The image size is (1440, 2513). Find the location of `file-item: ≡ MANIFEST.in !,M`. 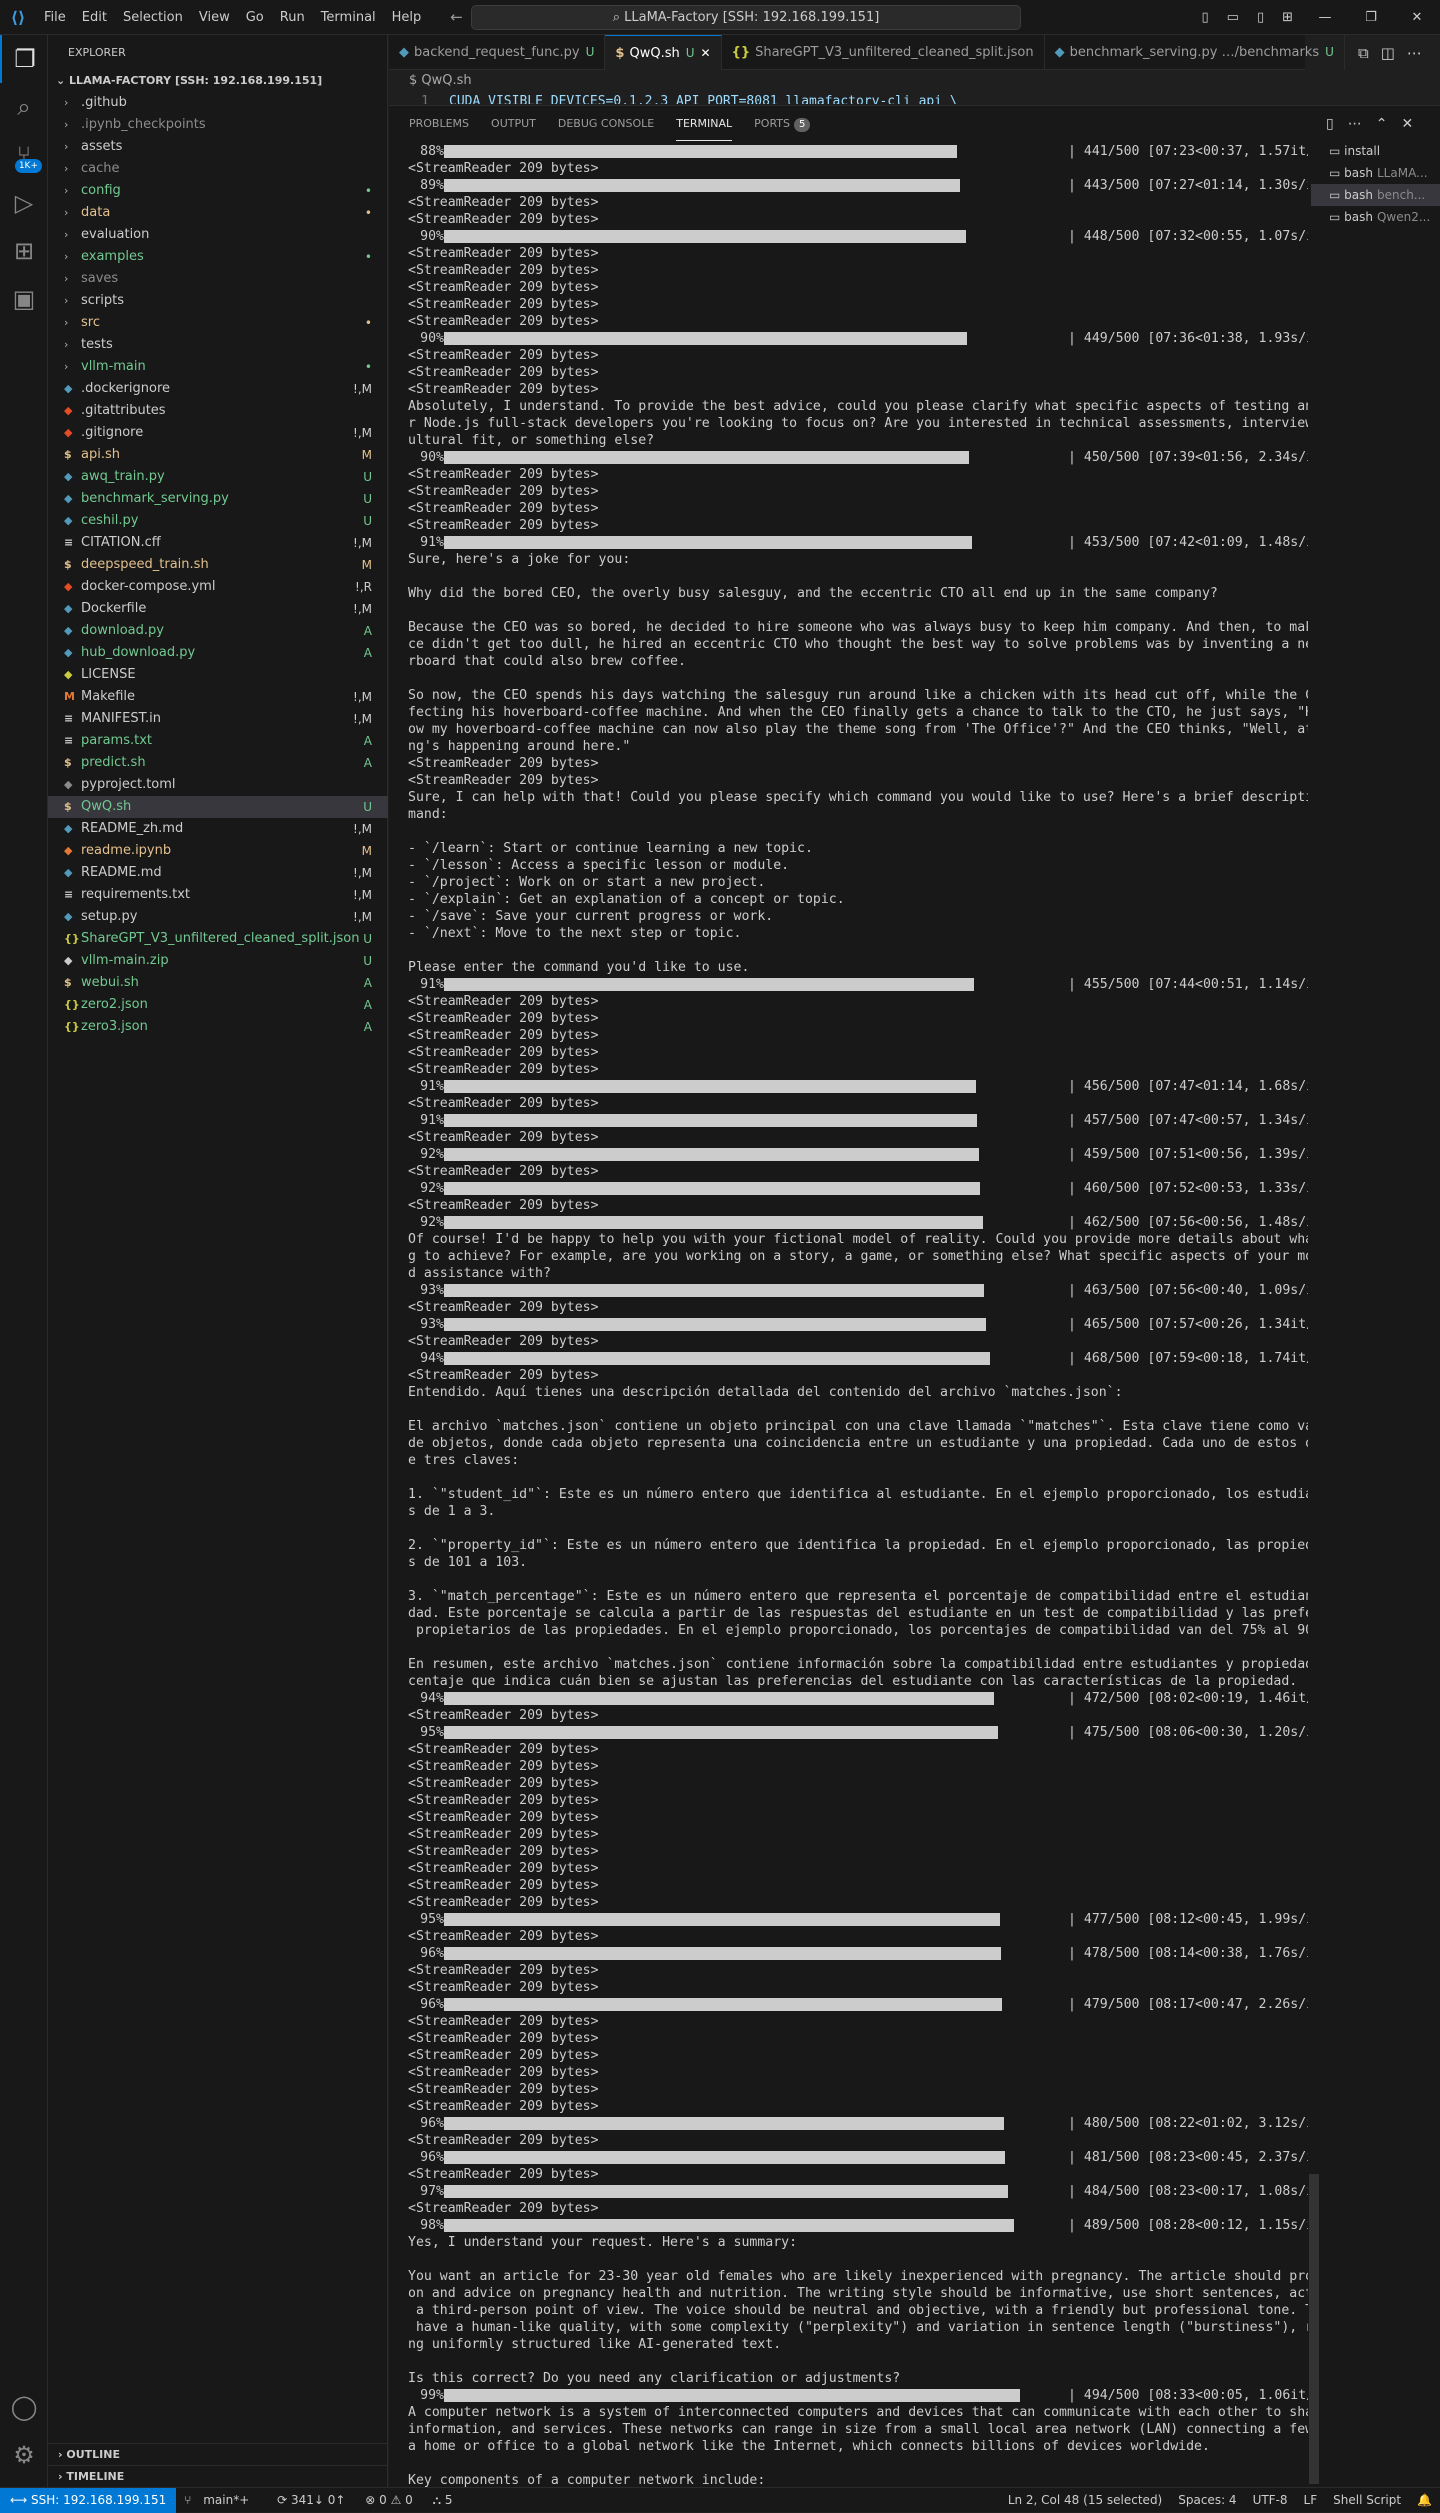

file-item: ≡ MANIFEST.in !,M is located at coordinates (218, 719).